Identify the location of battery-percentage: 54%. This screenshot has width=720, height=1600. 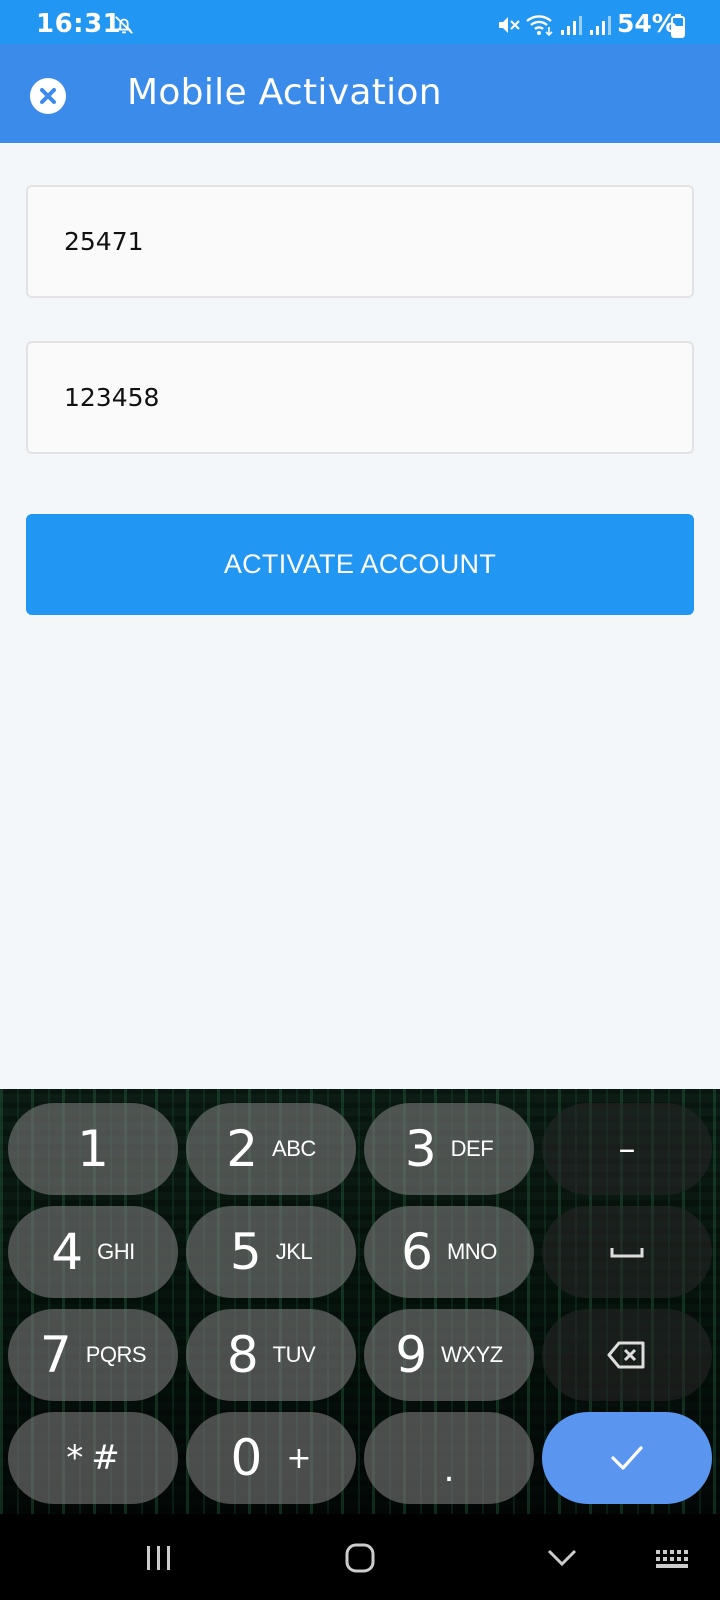
(647, 23).